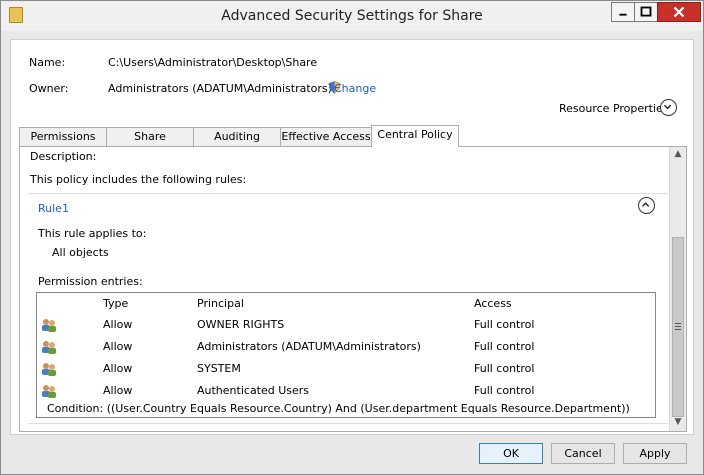  What do you see at coordinates (655, 453) in the screenshot?
I see `apply-button: Apply` at bounding box center [655, 453].